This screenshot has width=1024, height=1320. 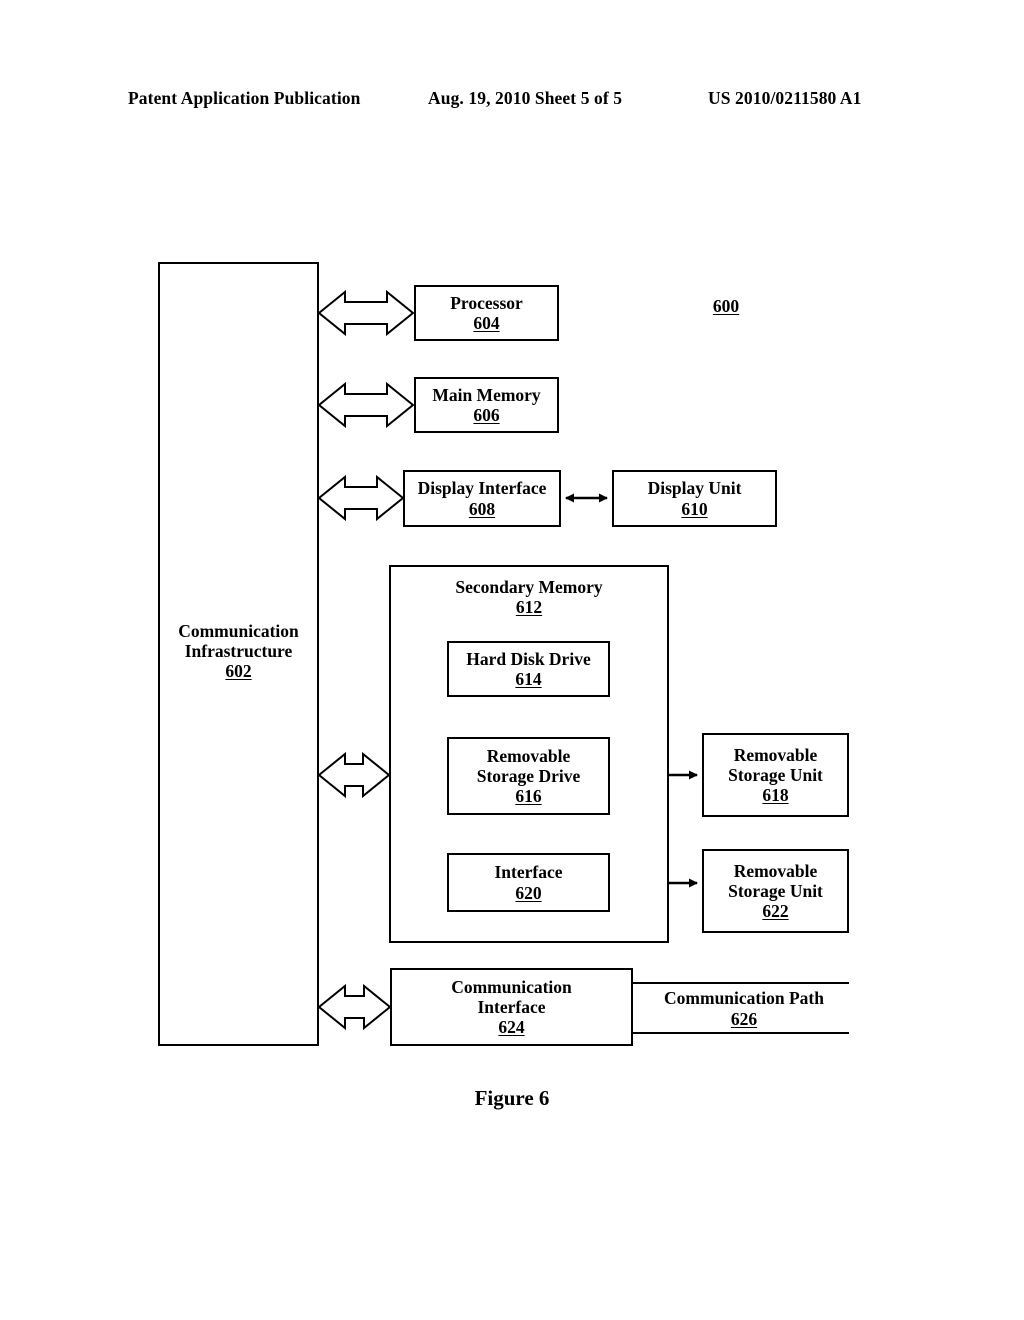 I want to click on block-processor: Processor 604, so click(x=486, y=313).